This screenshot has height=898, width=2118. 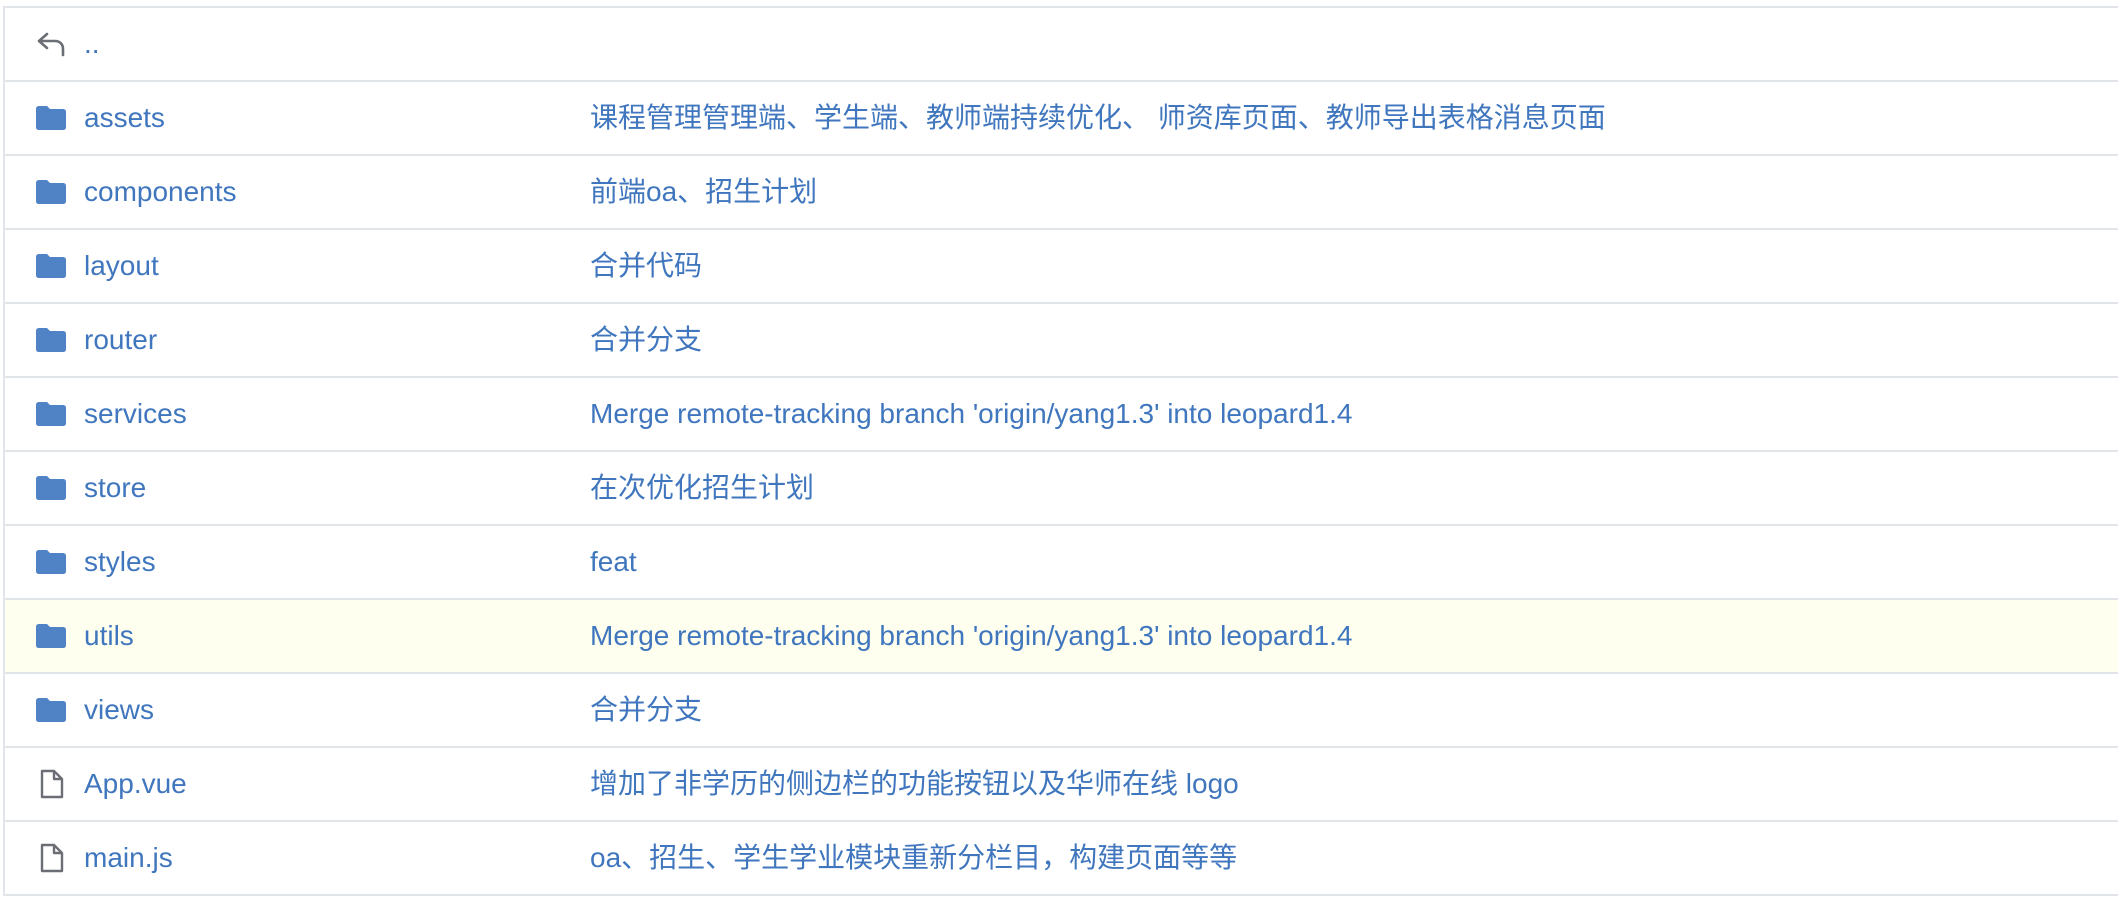 What do you see at coordinates (1061, 711) in the screenshot?
I see `table-row: views 合并分支` at bounding box center [1061, 711].